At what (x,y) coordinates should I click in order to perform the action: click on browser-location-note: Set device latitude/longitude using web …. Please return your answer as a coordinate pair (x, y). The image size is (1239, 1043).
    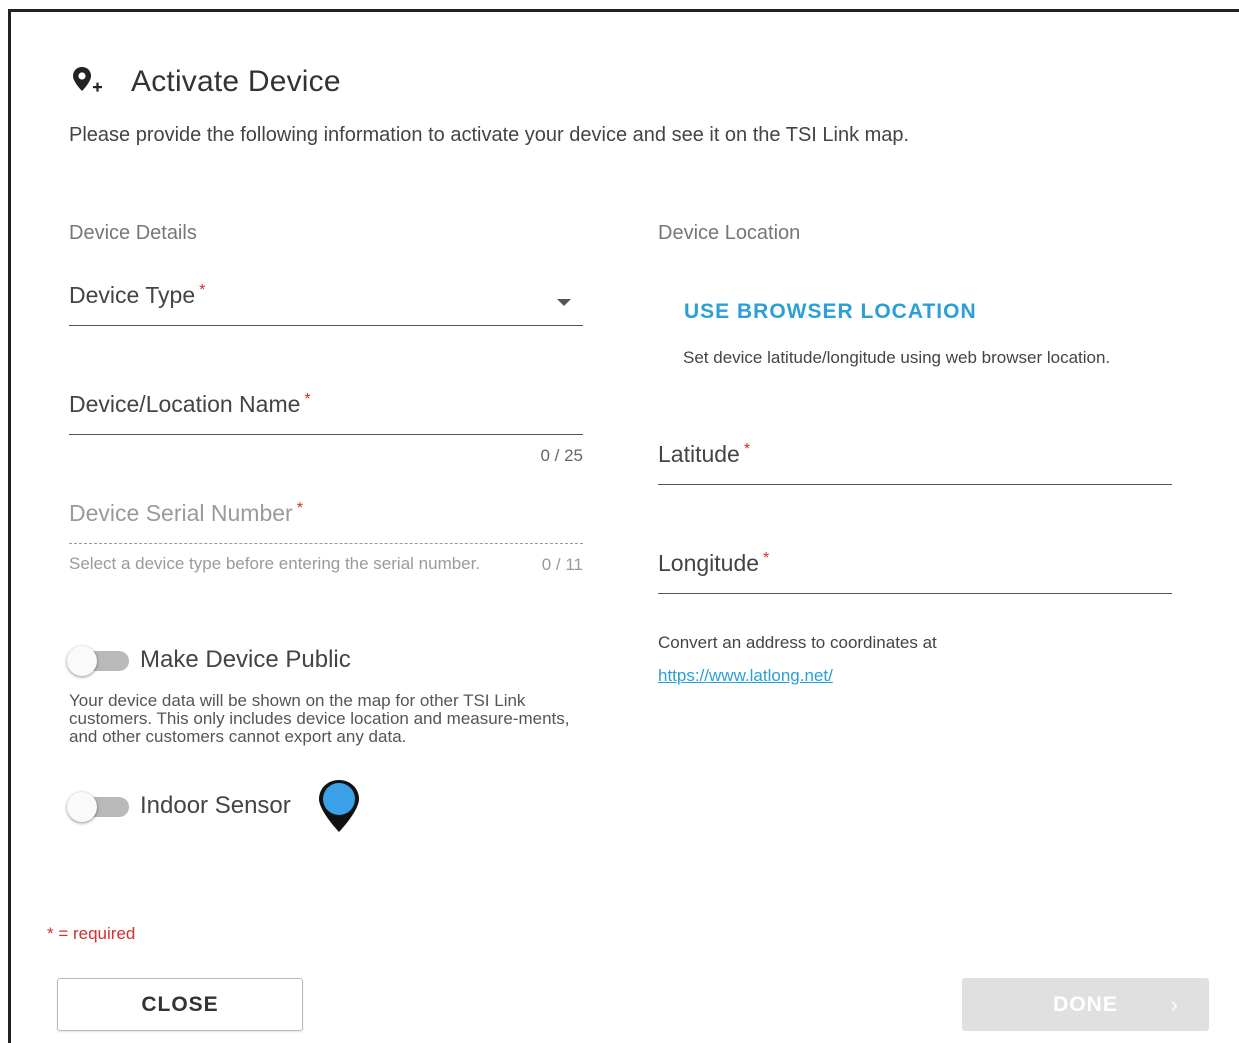
    Looking at the image, I should click on (897, 357).